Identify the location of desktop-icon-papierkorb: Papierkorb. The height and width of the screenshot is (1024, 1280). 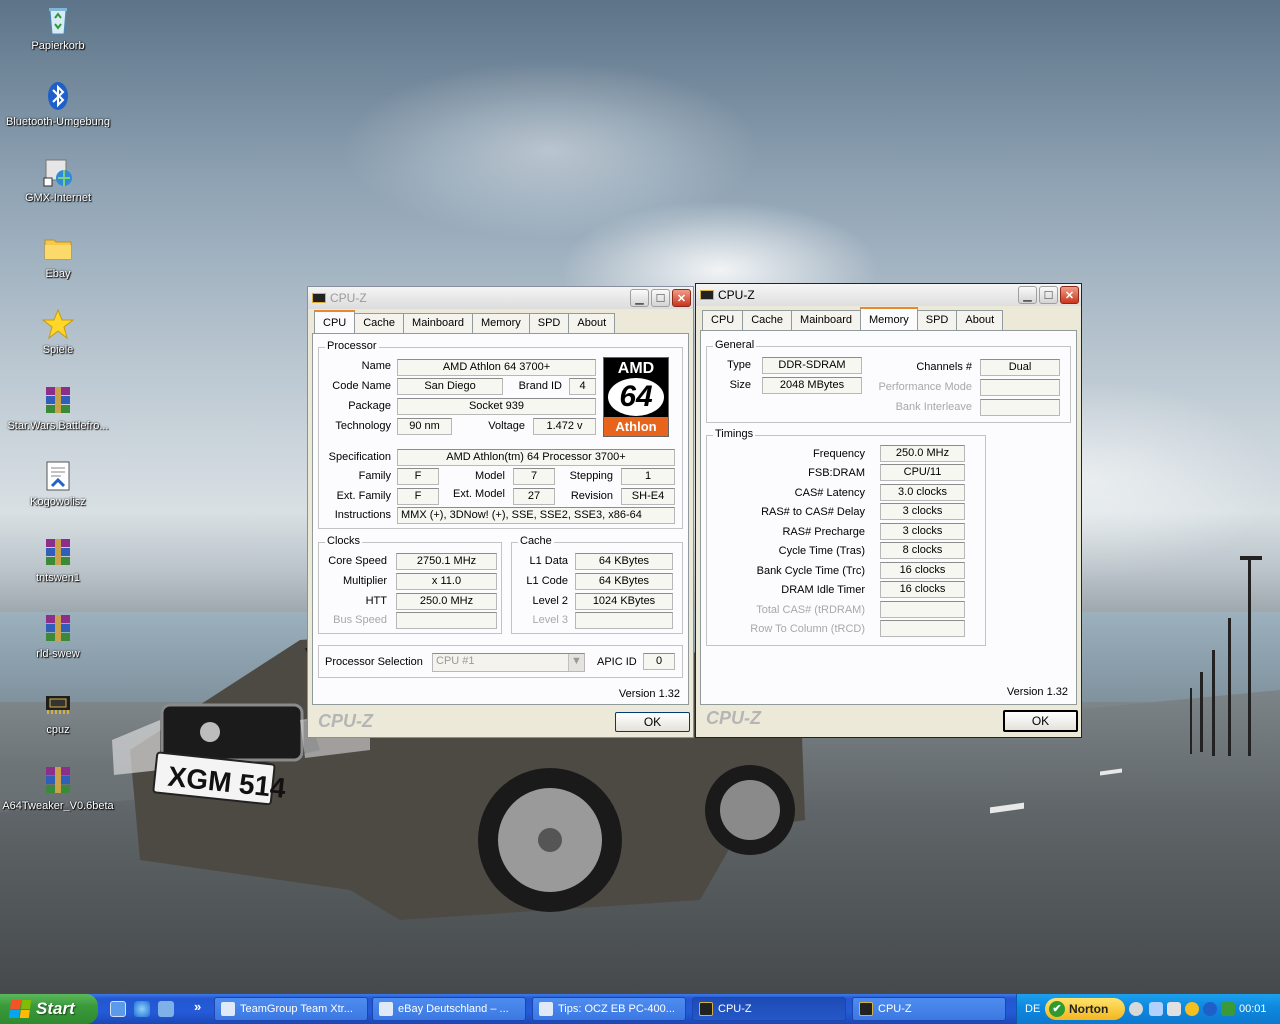
(58, 28).